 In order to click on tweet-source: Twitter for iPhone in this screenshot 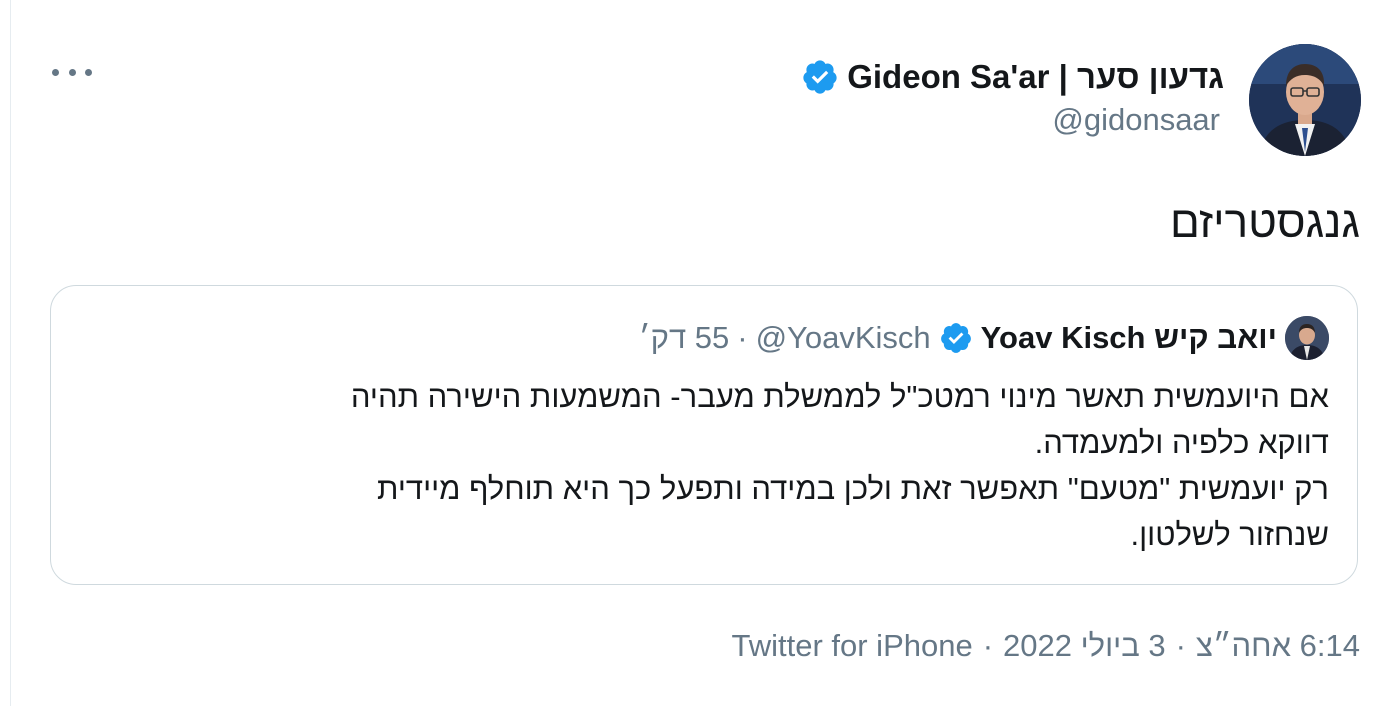, I will do `click(851, 646)`.